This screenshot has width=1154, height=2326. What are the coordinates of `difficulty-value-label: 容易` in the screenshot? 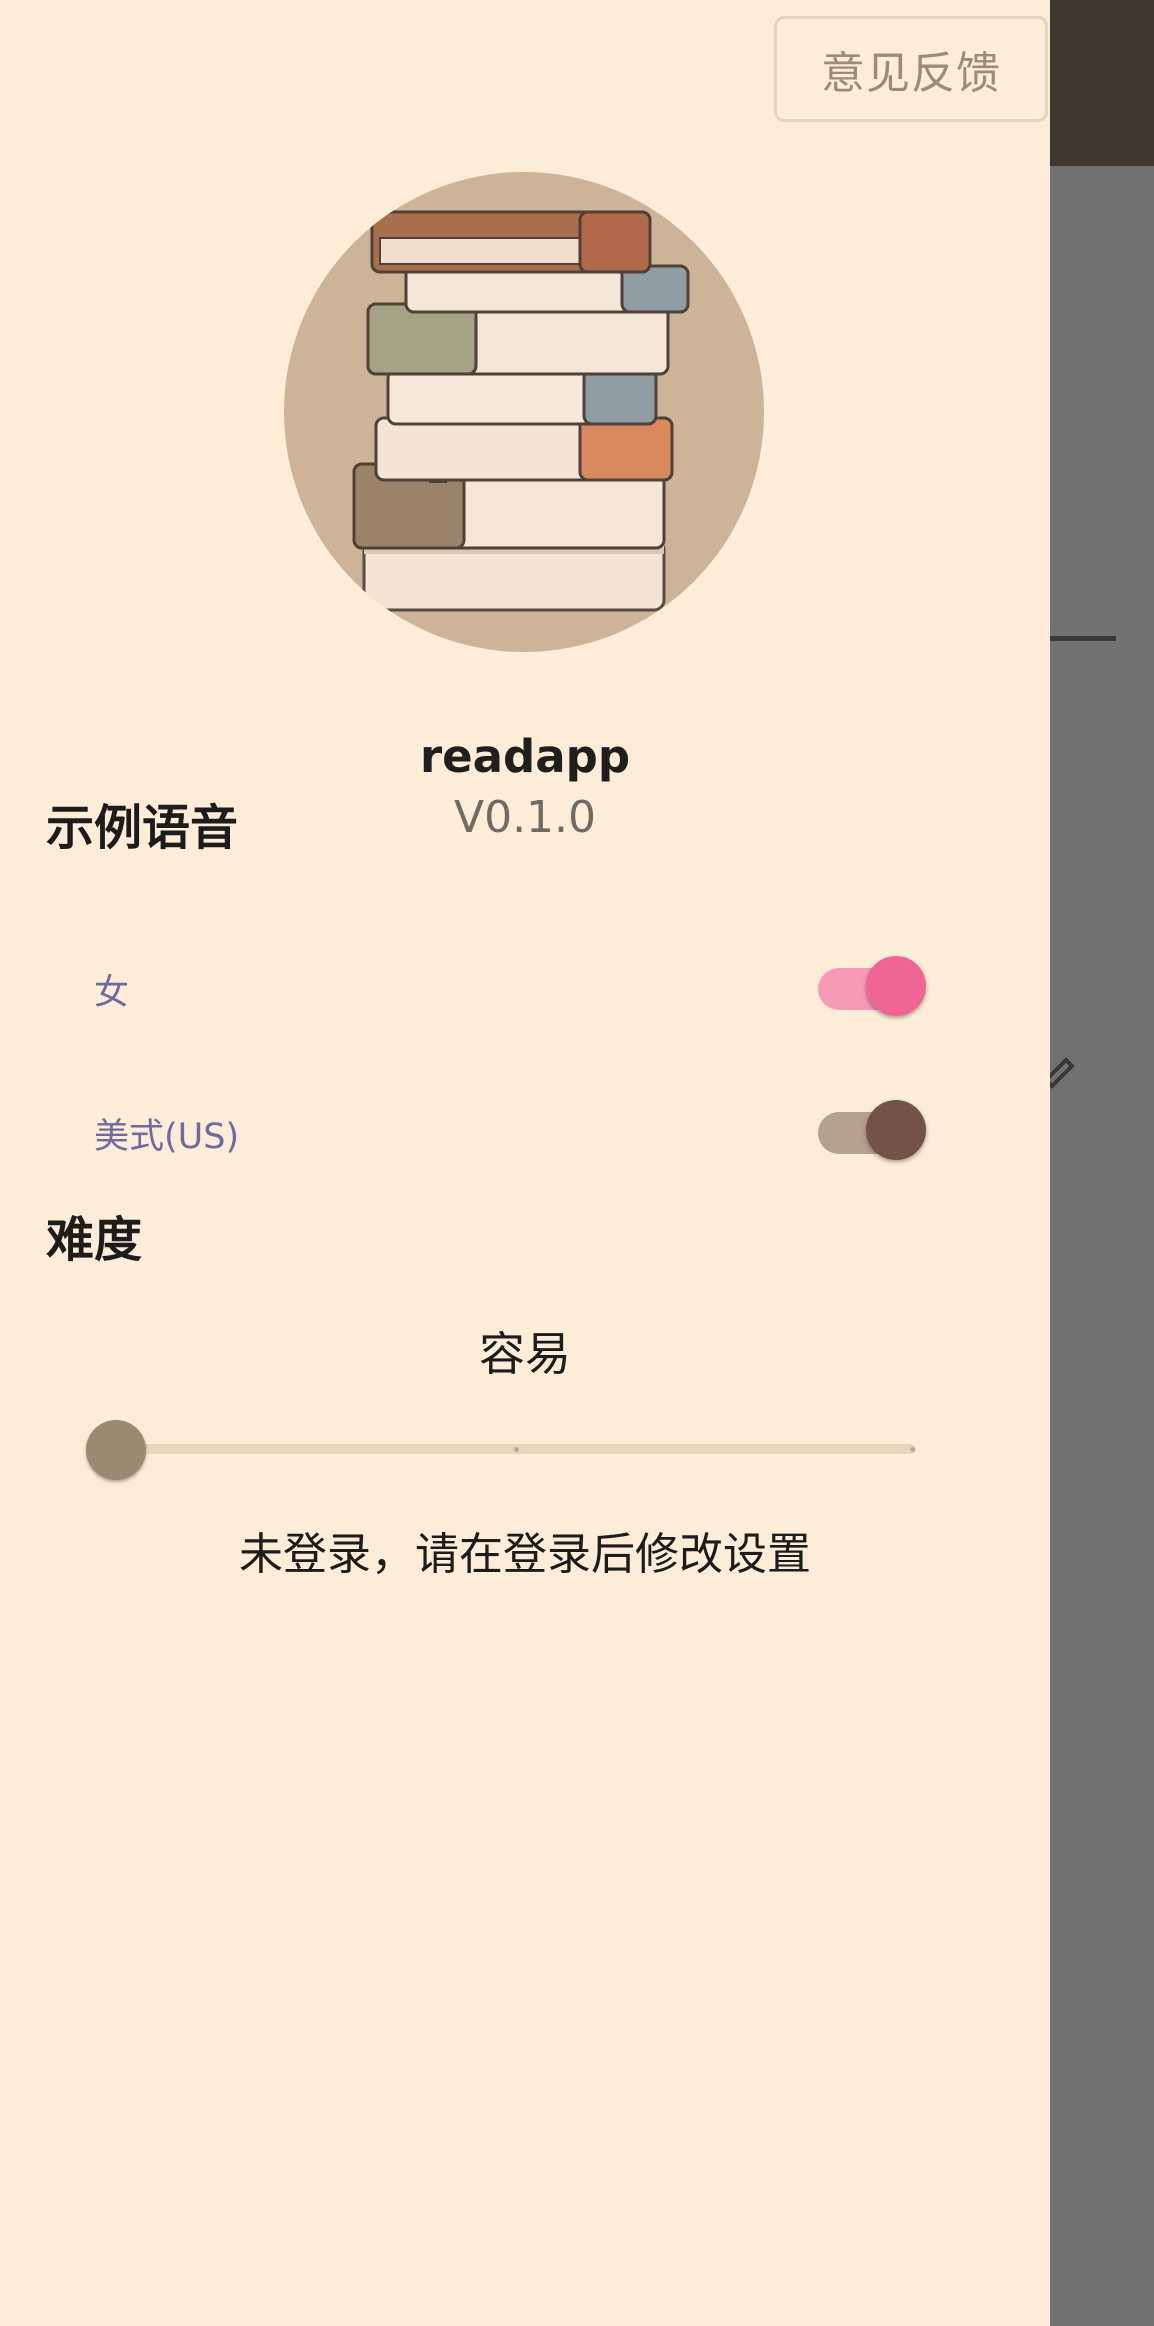 It's located at (525, 1354).